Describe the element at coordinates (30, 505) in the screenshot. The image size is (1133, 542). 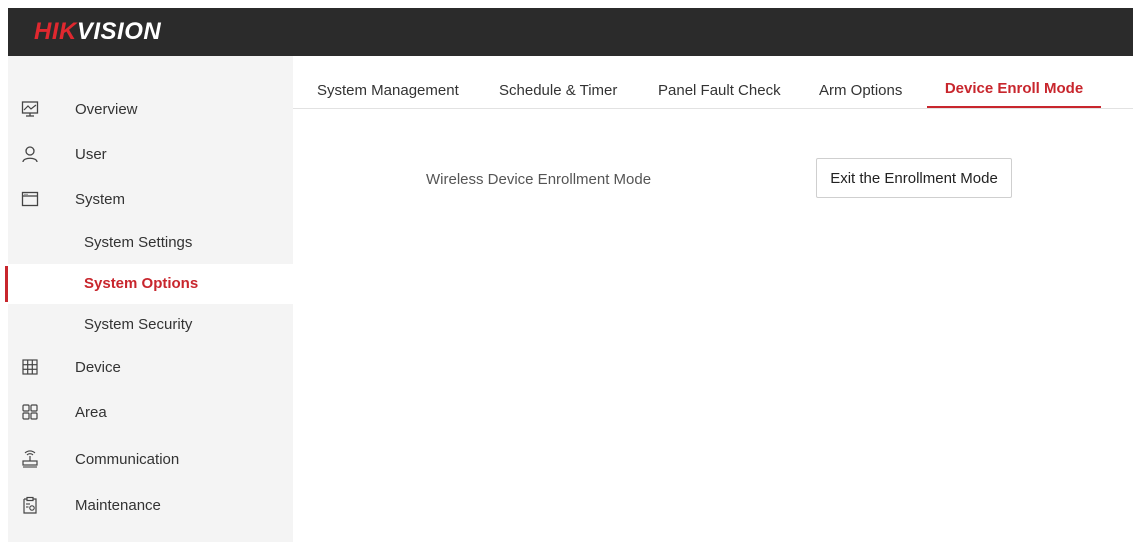
I see `clipboard-gear-icon` at that location.